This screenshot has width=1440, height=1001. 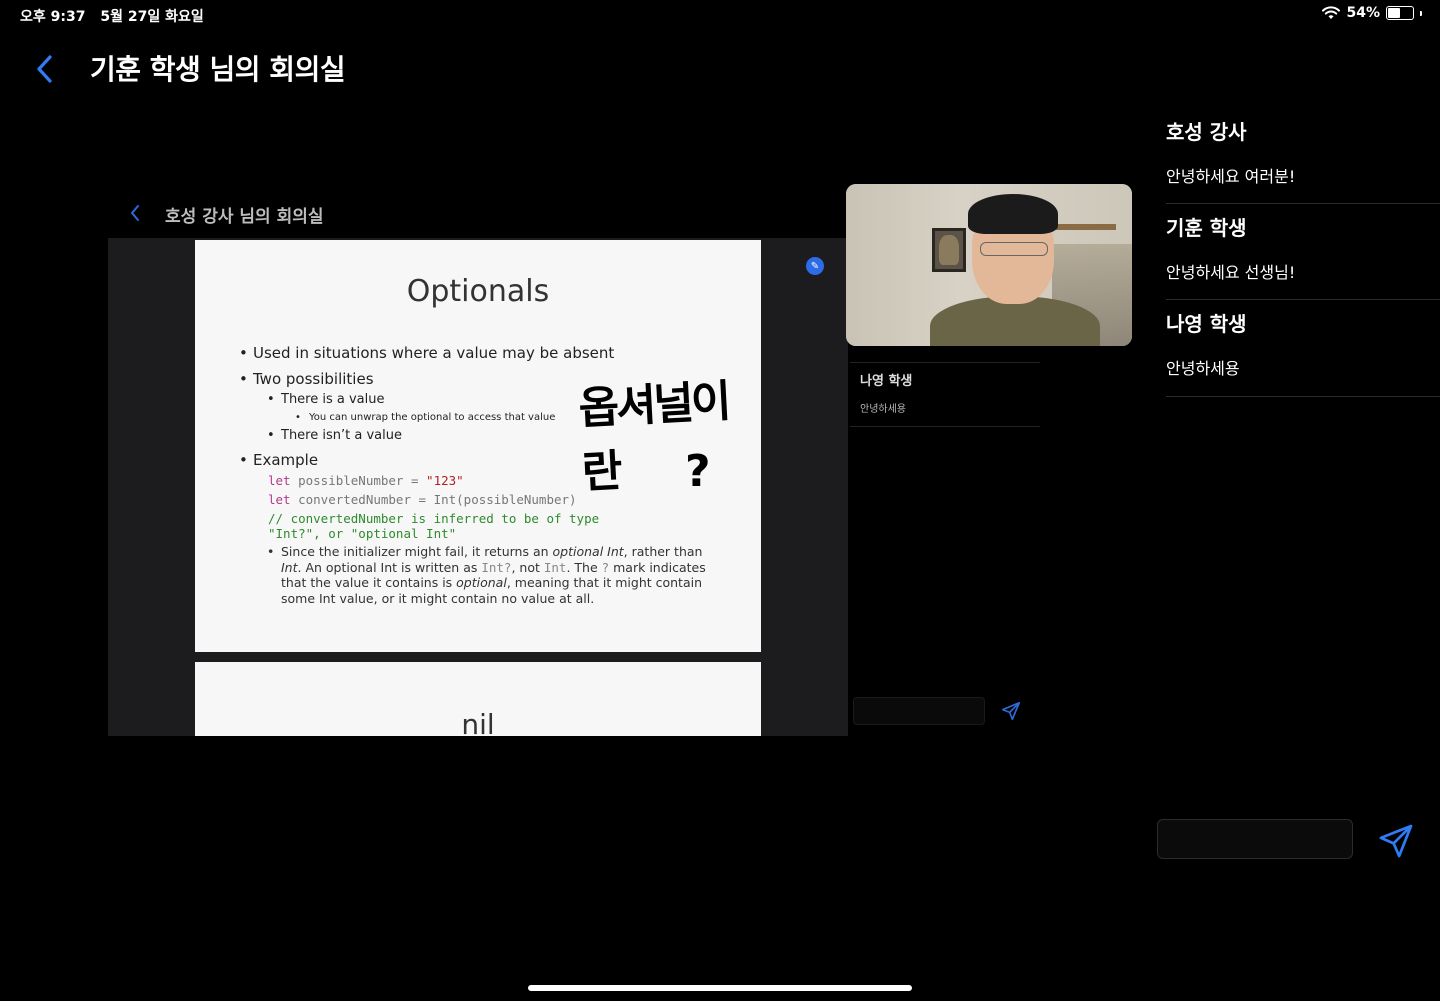 I want to click on chevron-left-icon, so click(x=44, y=69).